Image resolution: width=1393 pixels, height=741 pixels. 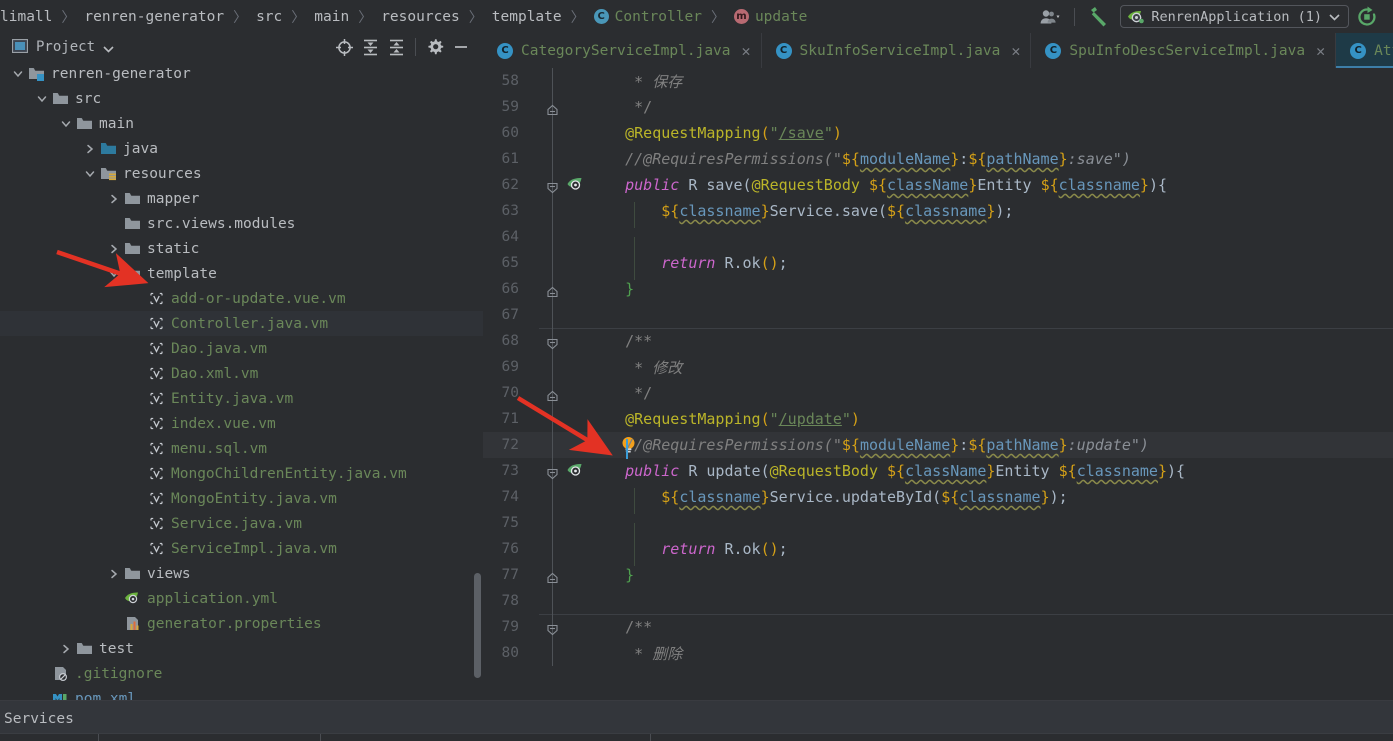 What do you see at coordinates (938, 367) in the screenshot?
I see `code-line-69: 69 * 修改` at bounding box center [938, 367].